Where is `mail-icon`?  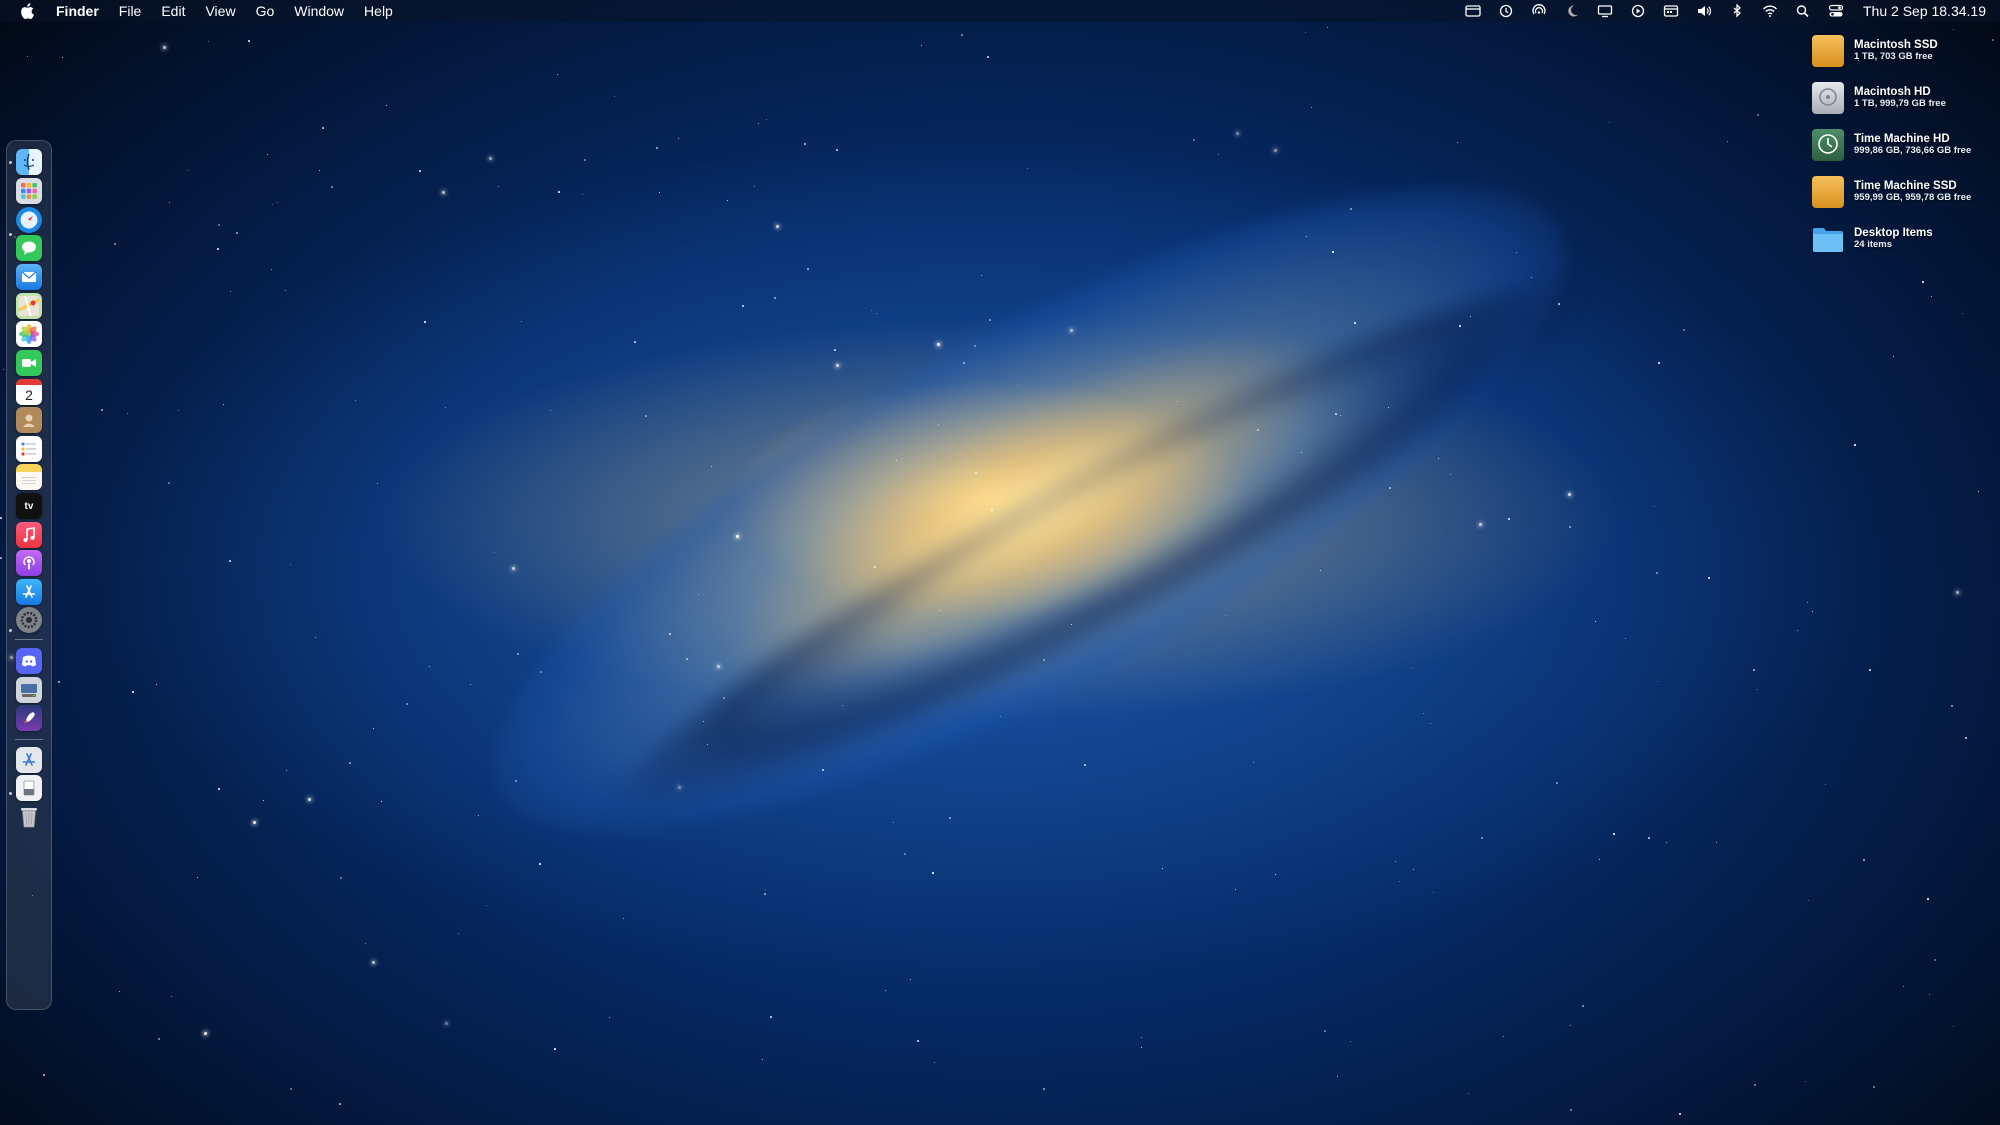
mail-icon is located at coordinates (29, 277).